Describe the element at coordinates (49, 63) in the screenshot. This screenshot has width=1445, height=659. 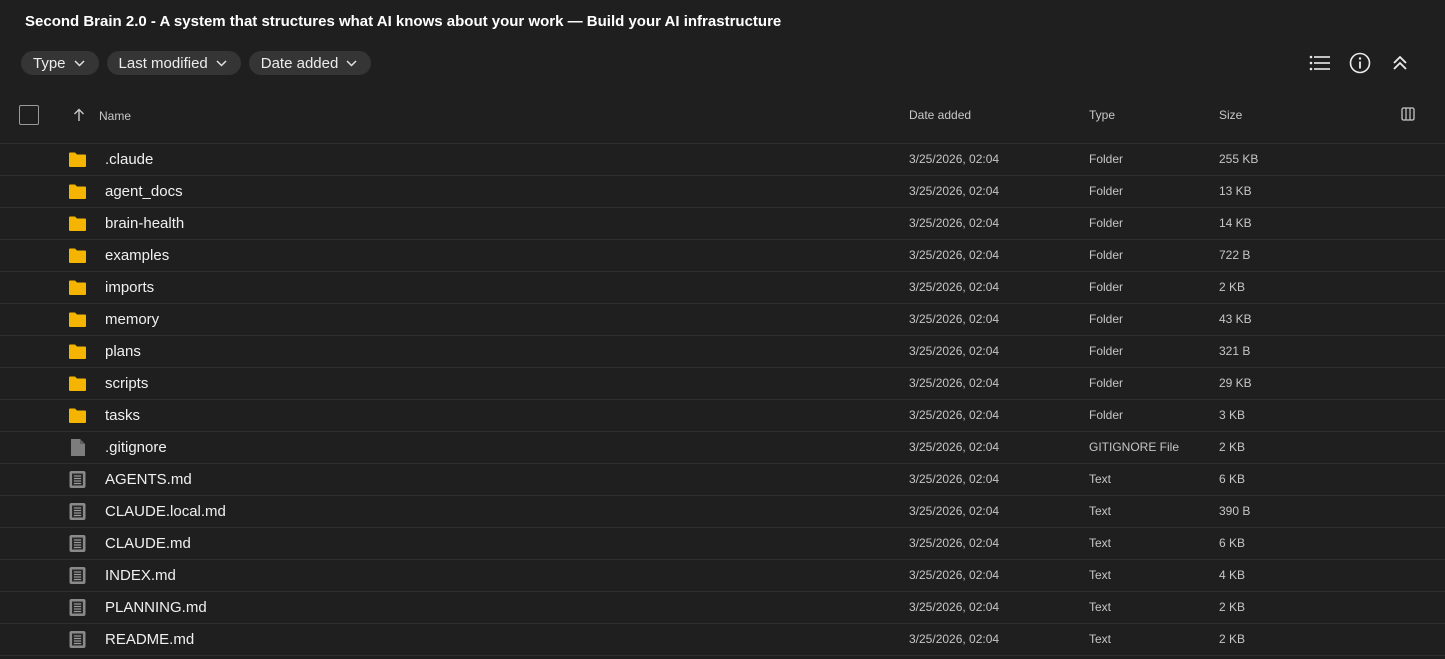
I see `type-filter-label: Type` at that location.